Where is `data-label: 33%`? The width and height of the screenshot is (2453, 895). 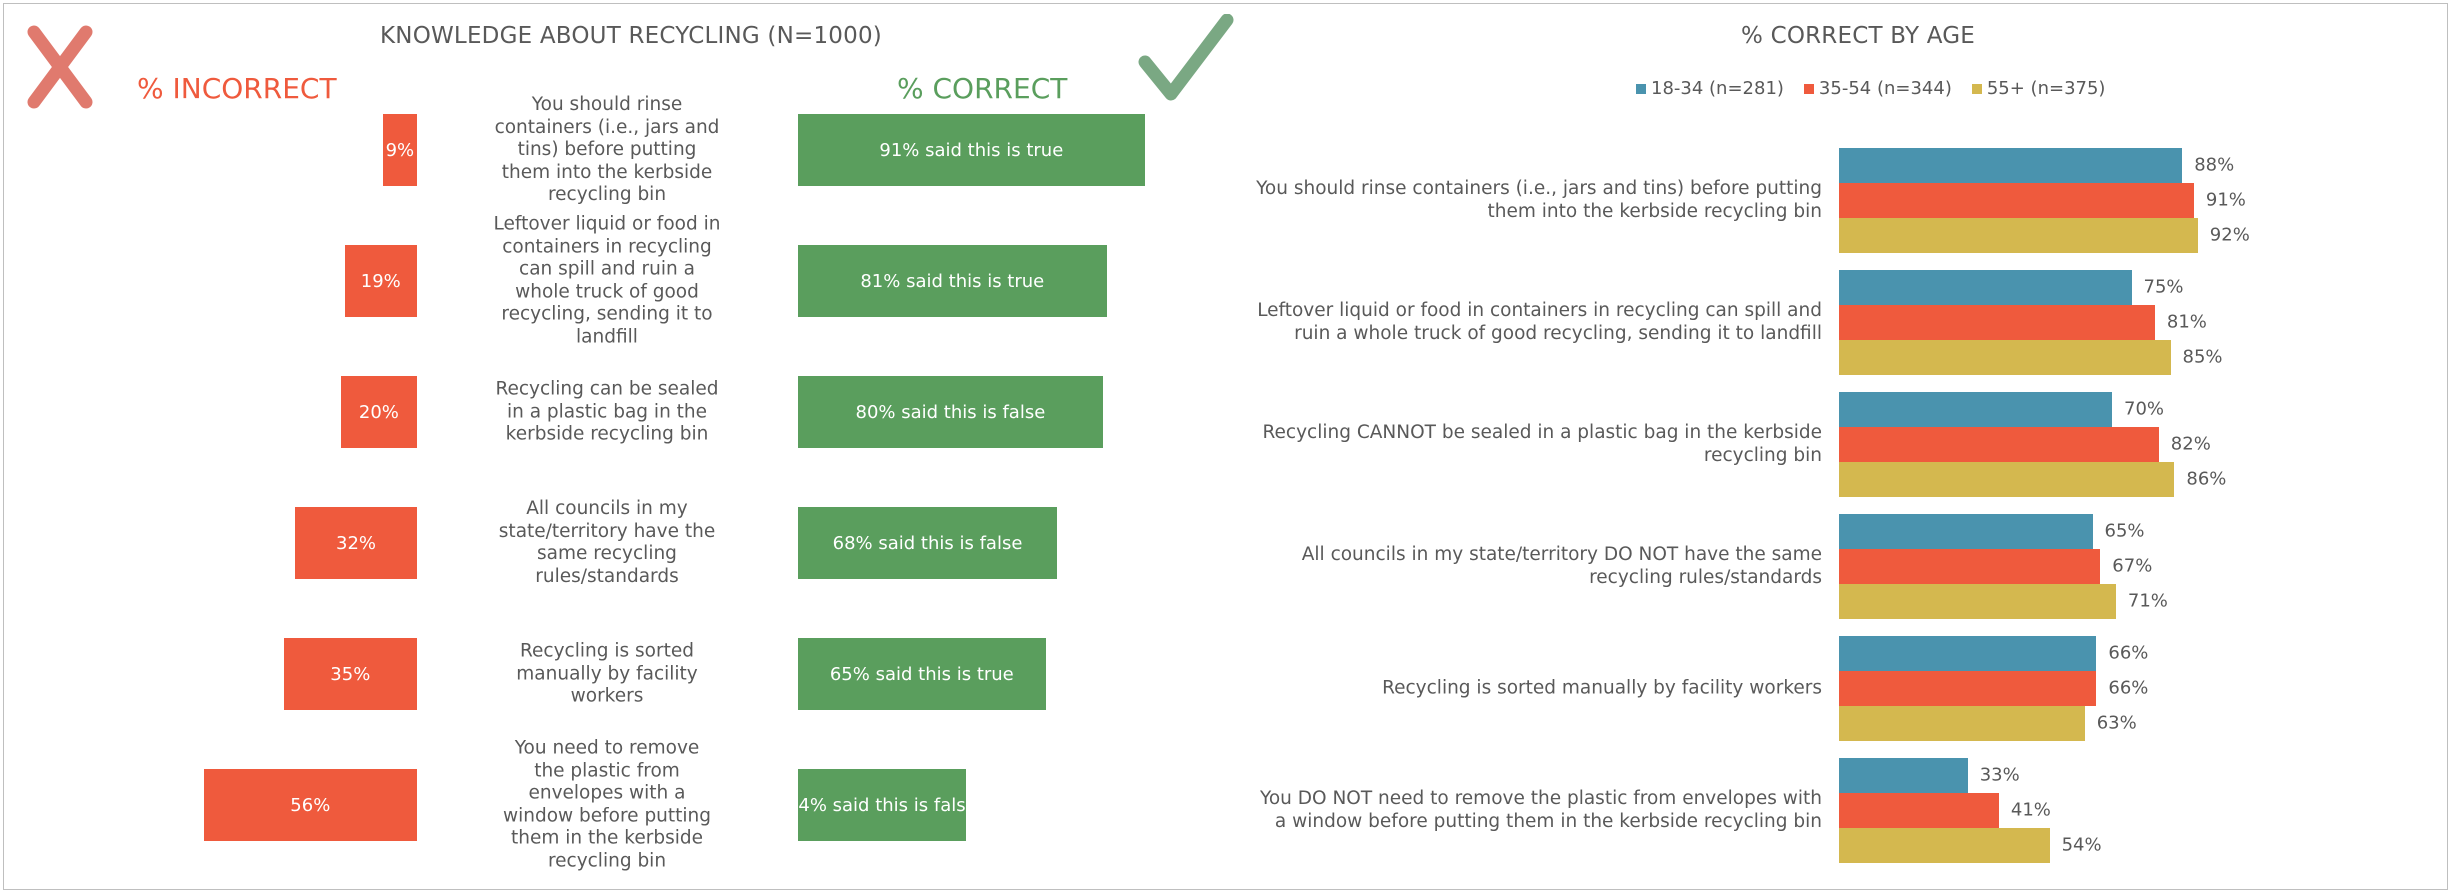 data-label: 33% is located at coordinates (1999, 775).